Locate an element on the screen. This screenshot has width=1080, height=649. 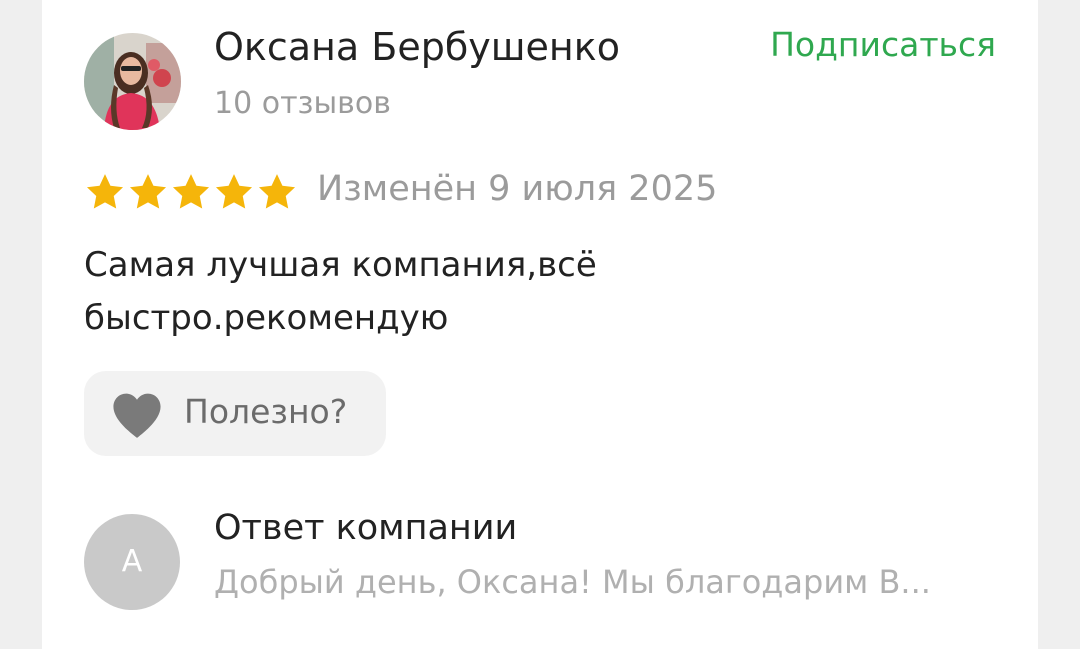
helpful-label: Полезно? is located at coordinates (266, 411).